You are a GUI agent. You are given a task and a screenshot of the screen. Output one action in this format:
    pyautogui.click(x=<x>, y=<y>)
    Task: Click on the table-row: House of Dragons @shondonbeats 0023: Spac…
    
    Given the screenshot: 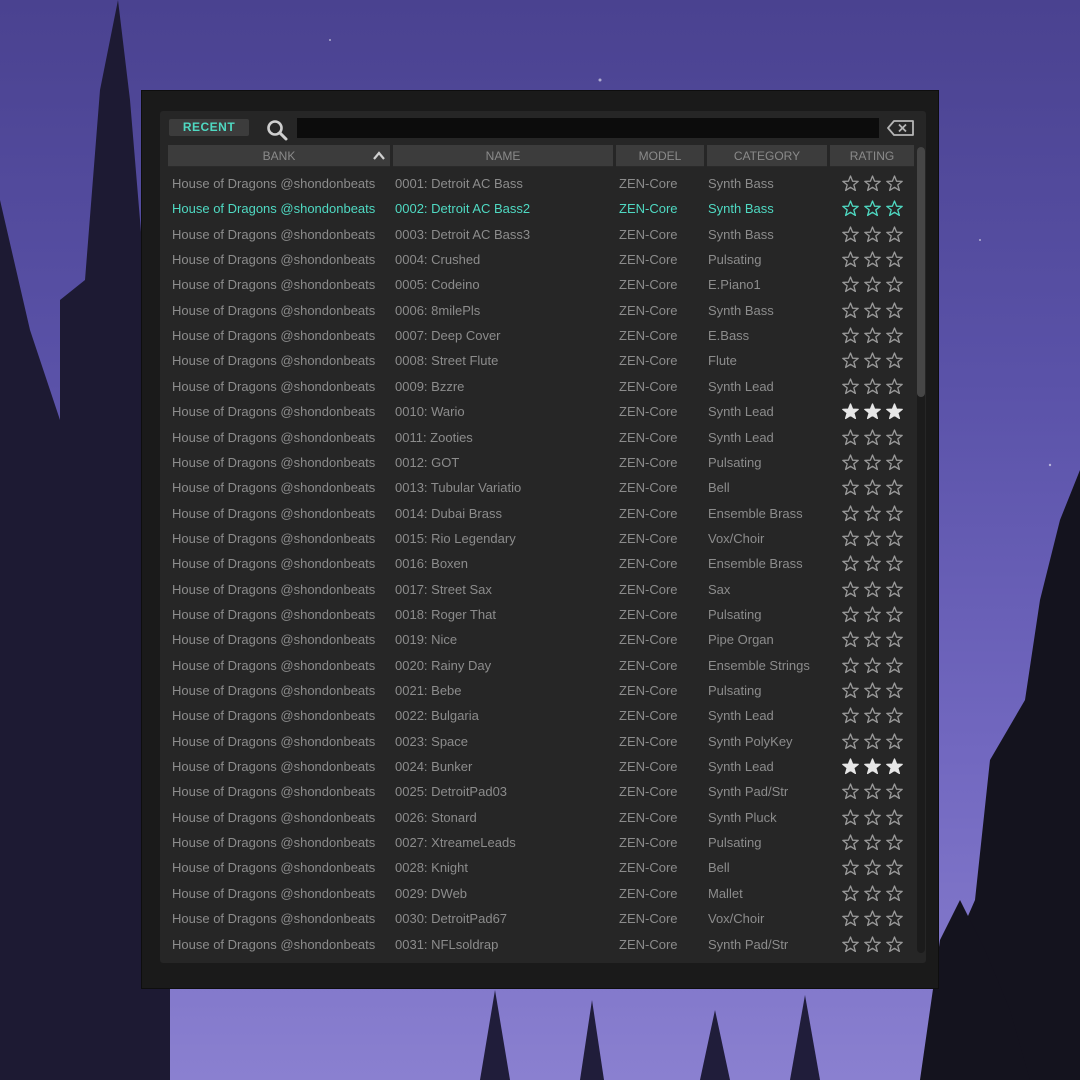 What is the action you would take?
    pyautogui.click(x=535, y=741)
    